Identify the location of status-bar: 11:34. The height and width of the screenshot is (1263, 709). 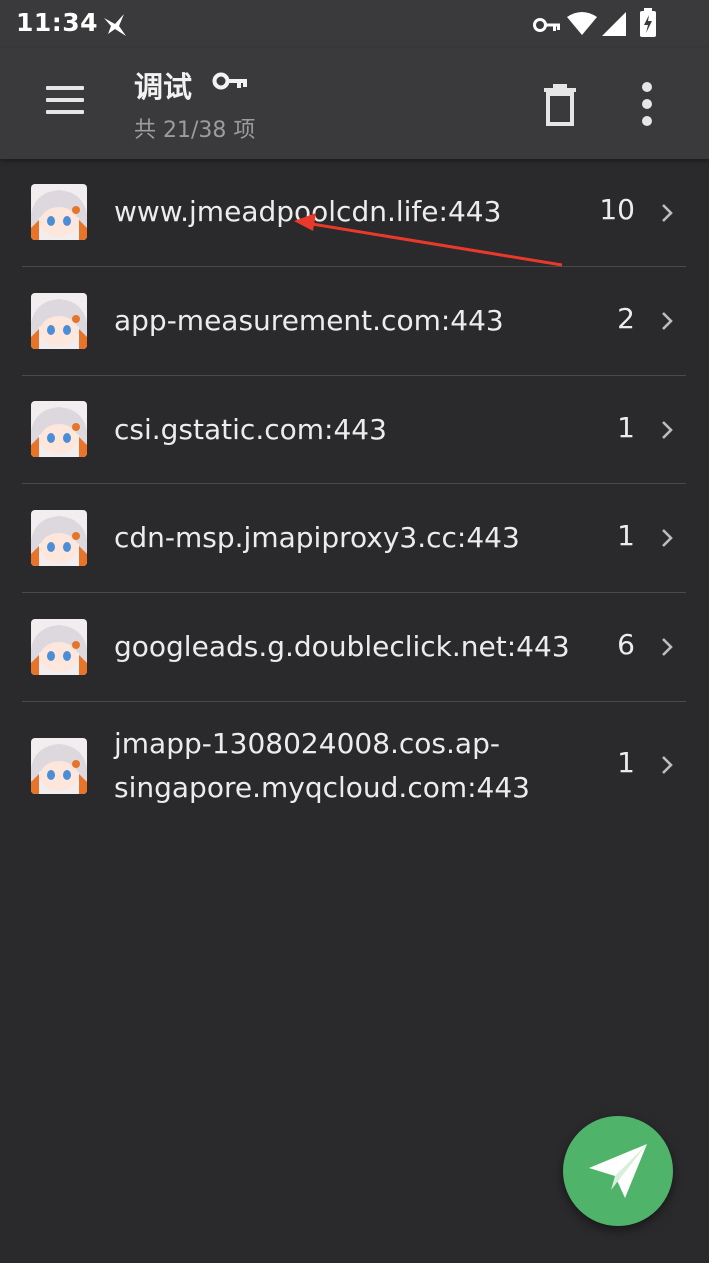
(354, 24).